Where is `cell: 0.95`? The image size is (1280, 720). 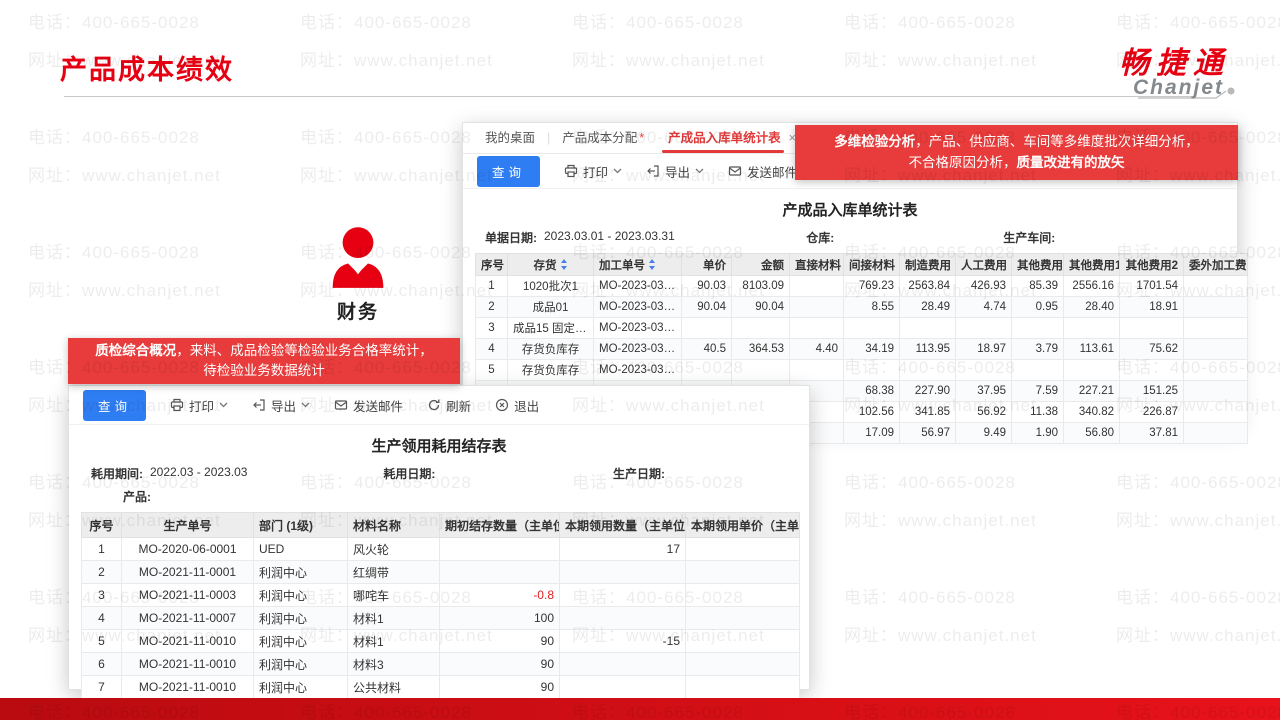
cell: 0.95 is located at coordinates (1037, 307).